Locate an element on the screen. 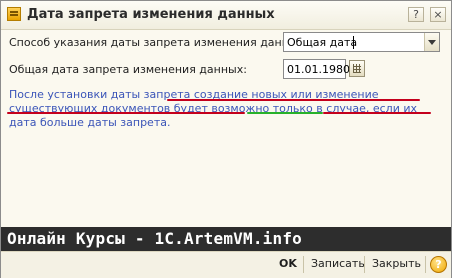  dialog-footer: OK Записать Закрыть ? is located at coordinates (226, 264).